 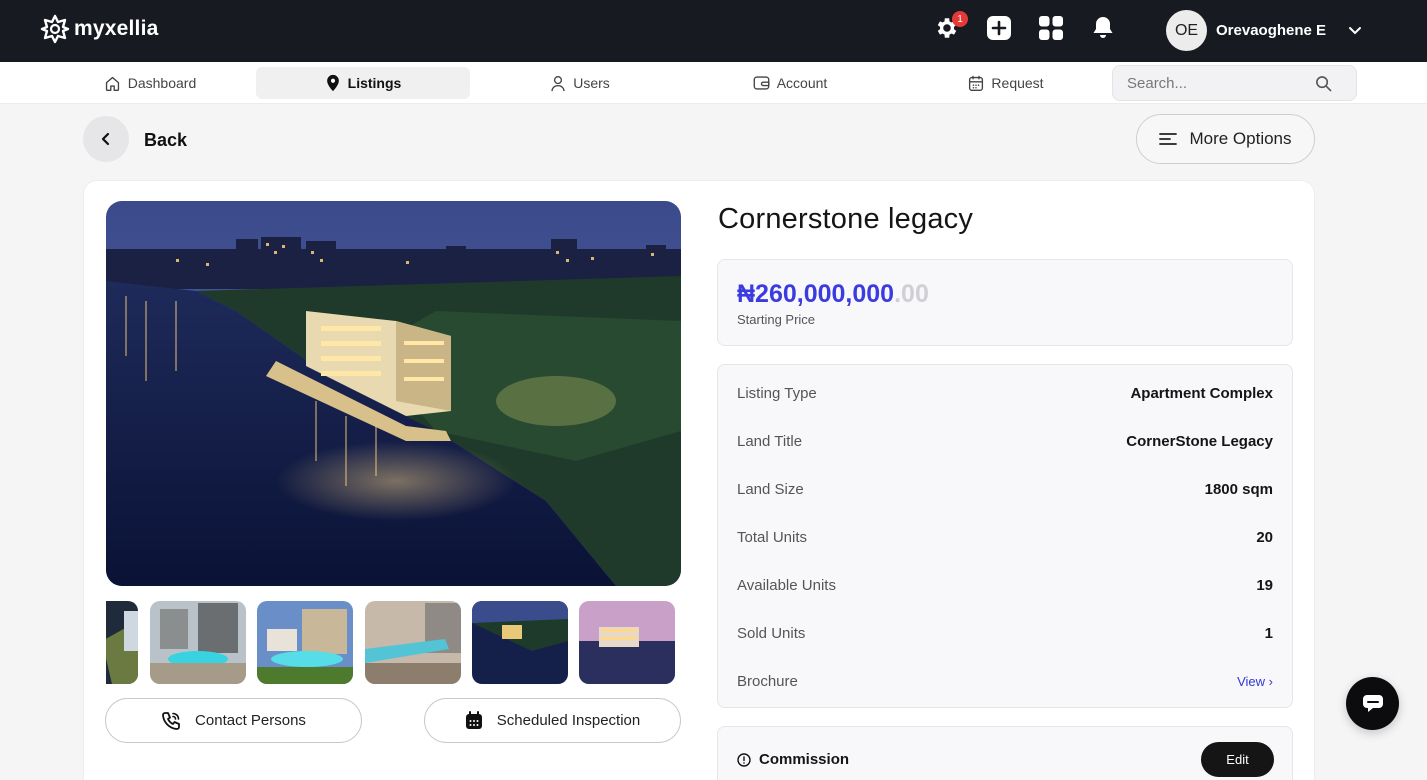 What do you see at coordinates (770, 489) in the screenshot?
I see `detail-key: Land Size` at bounding box center [770, 489].